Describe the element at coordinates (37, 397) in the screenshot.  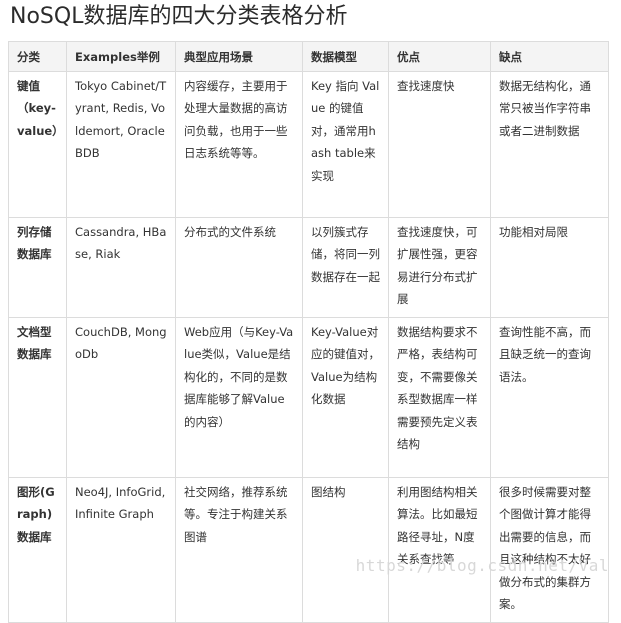
I see `row-category: 文档型数据库` at that location.